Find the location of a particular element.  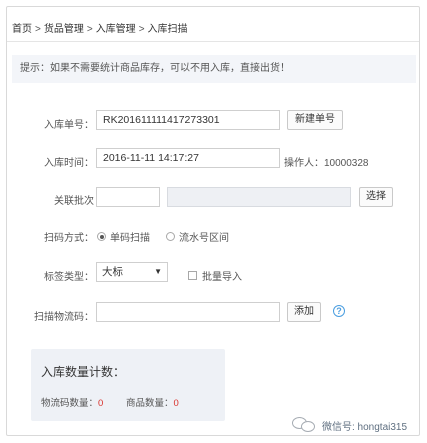

logistics-code-count-label: 物流码数量： is located at coordinates (70, 403).